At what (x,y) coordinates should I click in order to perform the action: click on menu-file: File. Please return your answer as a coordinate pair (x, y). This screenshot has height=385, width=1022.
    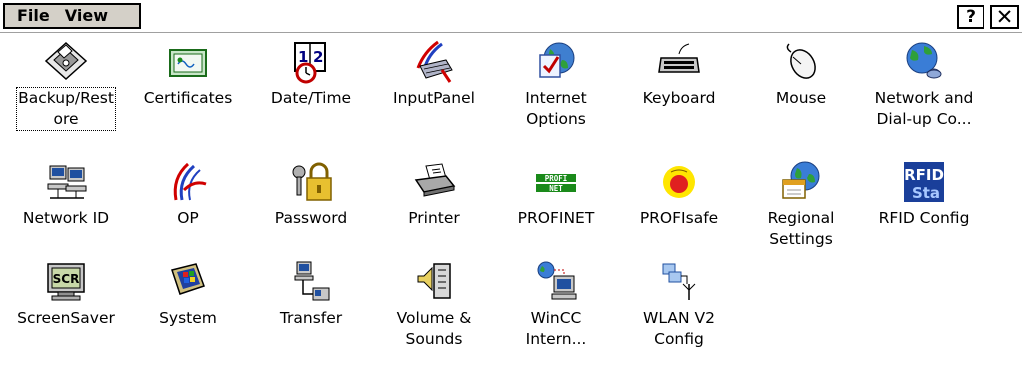
    Looking at the image, I should click on (32, 16).